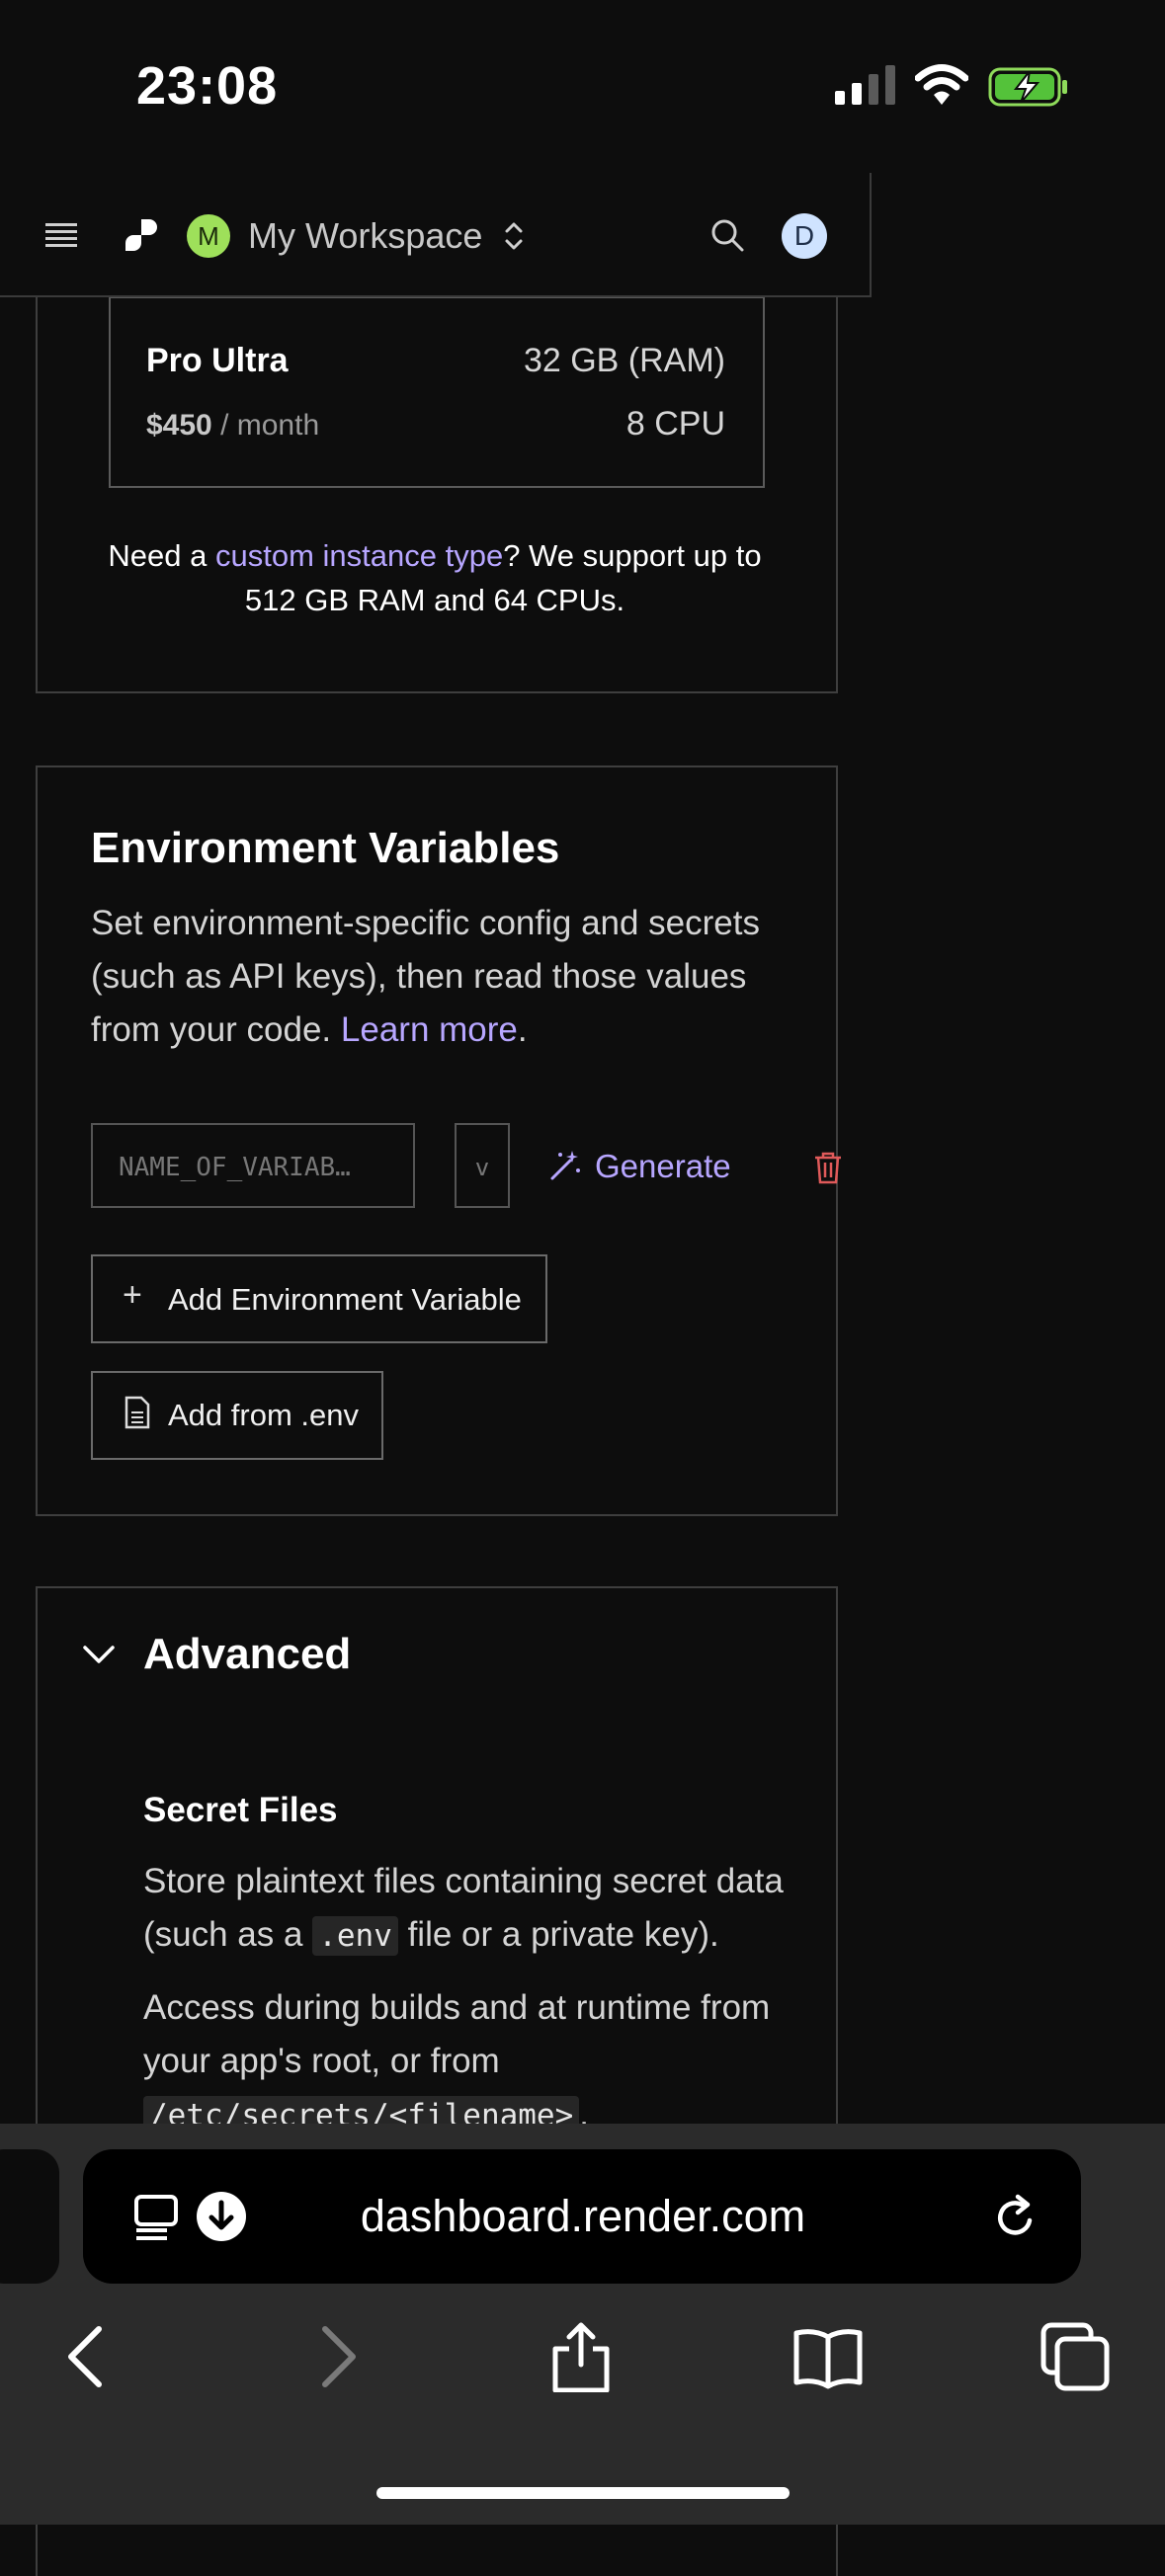  What do you see at coordinates (359, 555) in the screenshot?
I see `custom-instance-link: custom instance type` at bounding box center [359, 555].